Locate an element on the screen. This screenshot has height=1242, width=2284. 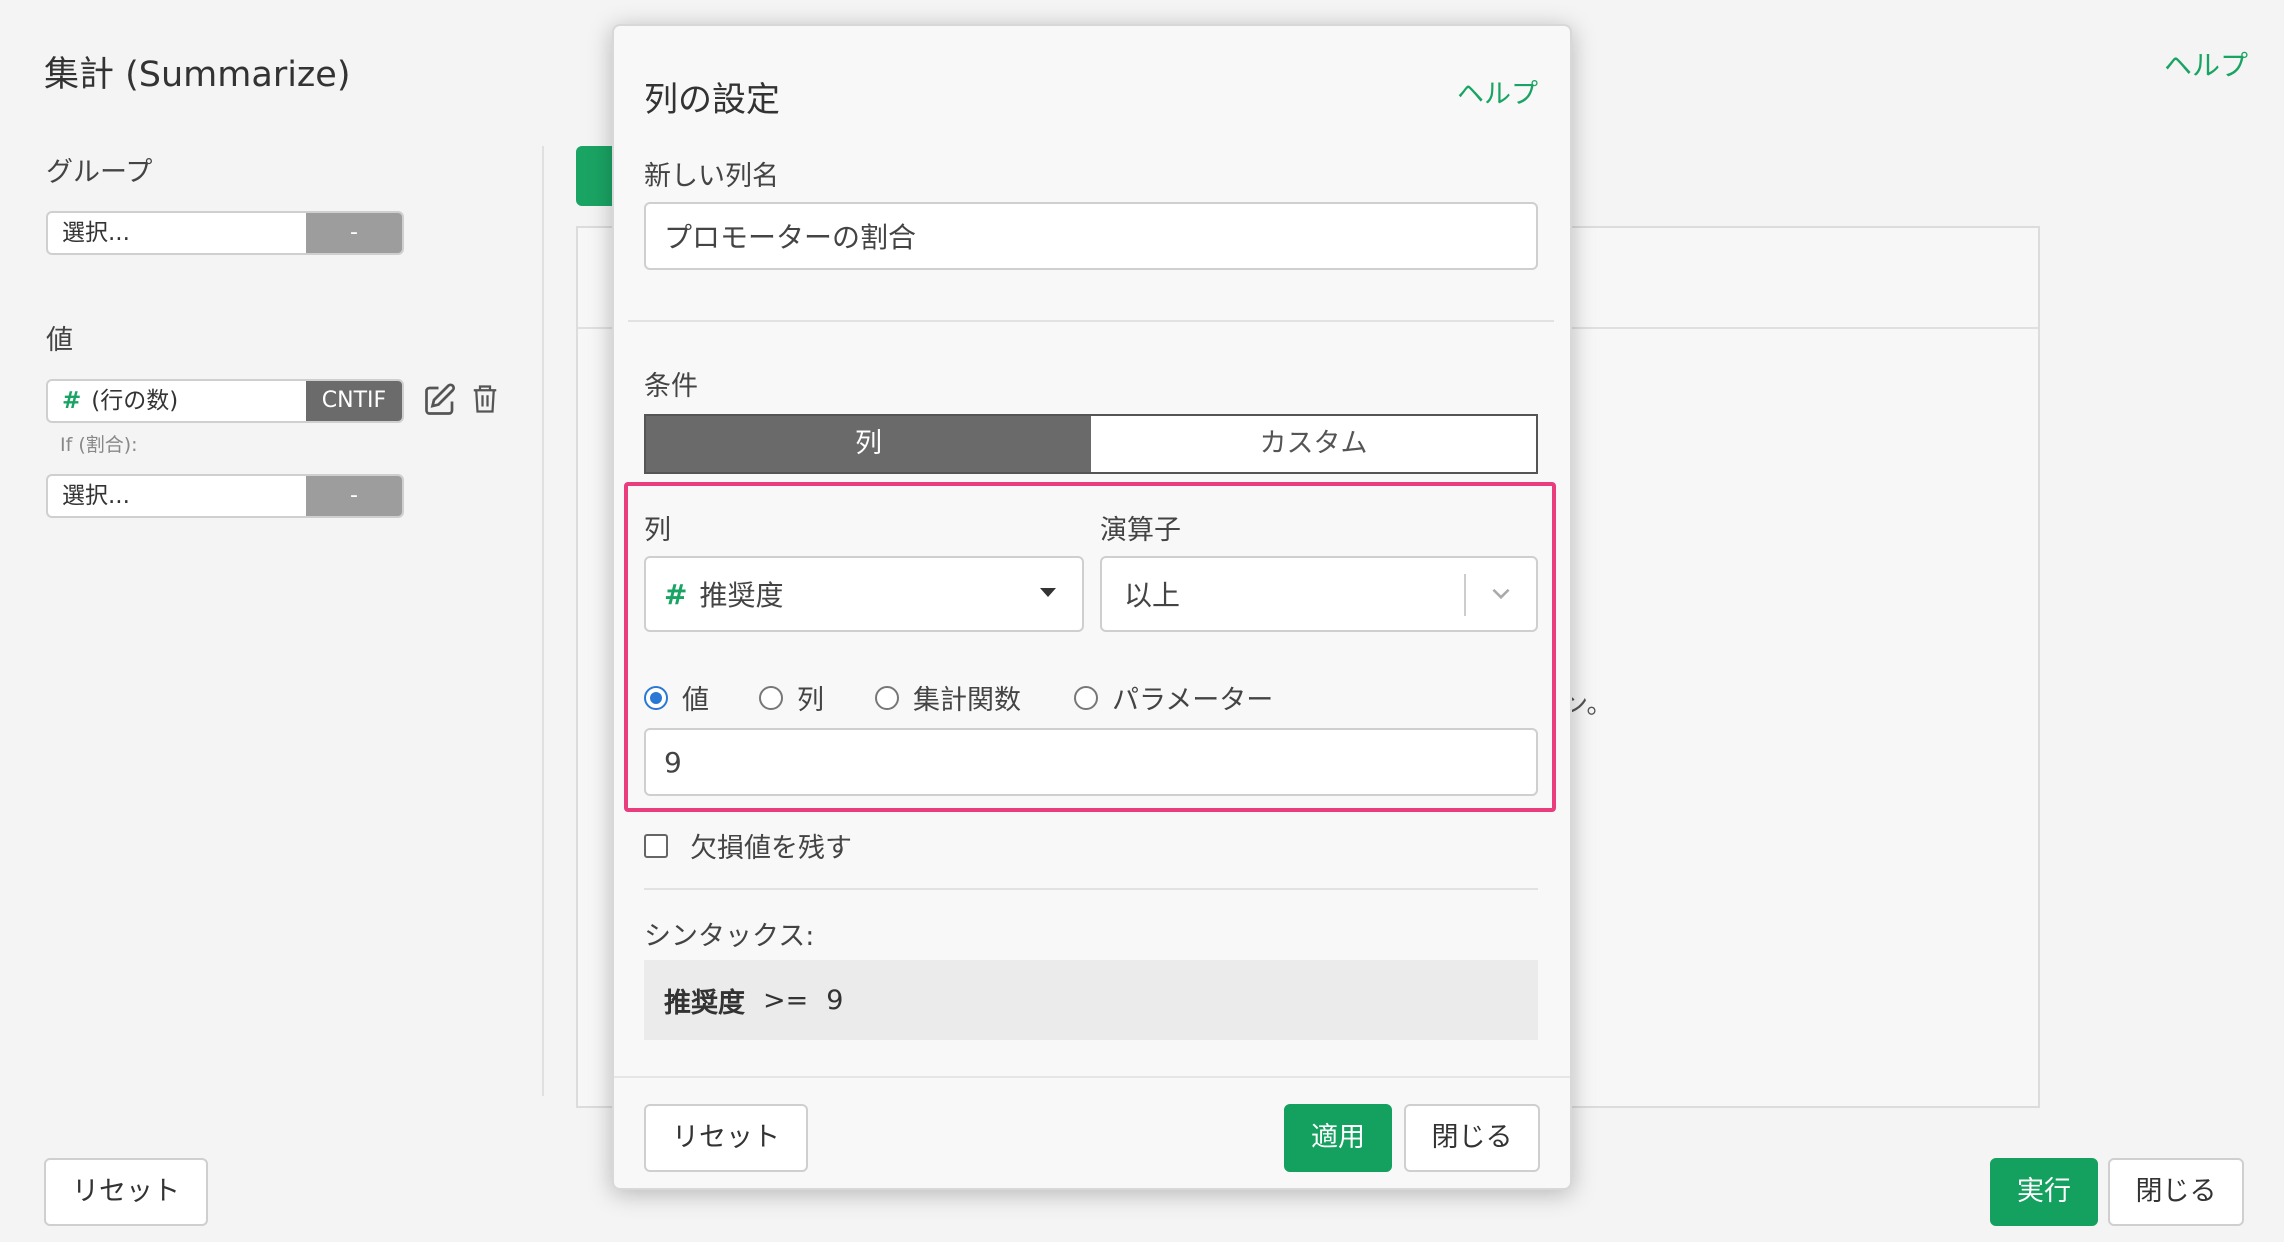
radio-value: 値 is located at coordinates (701, 697).